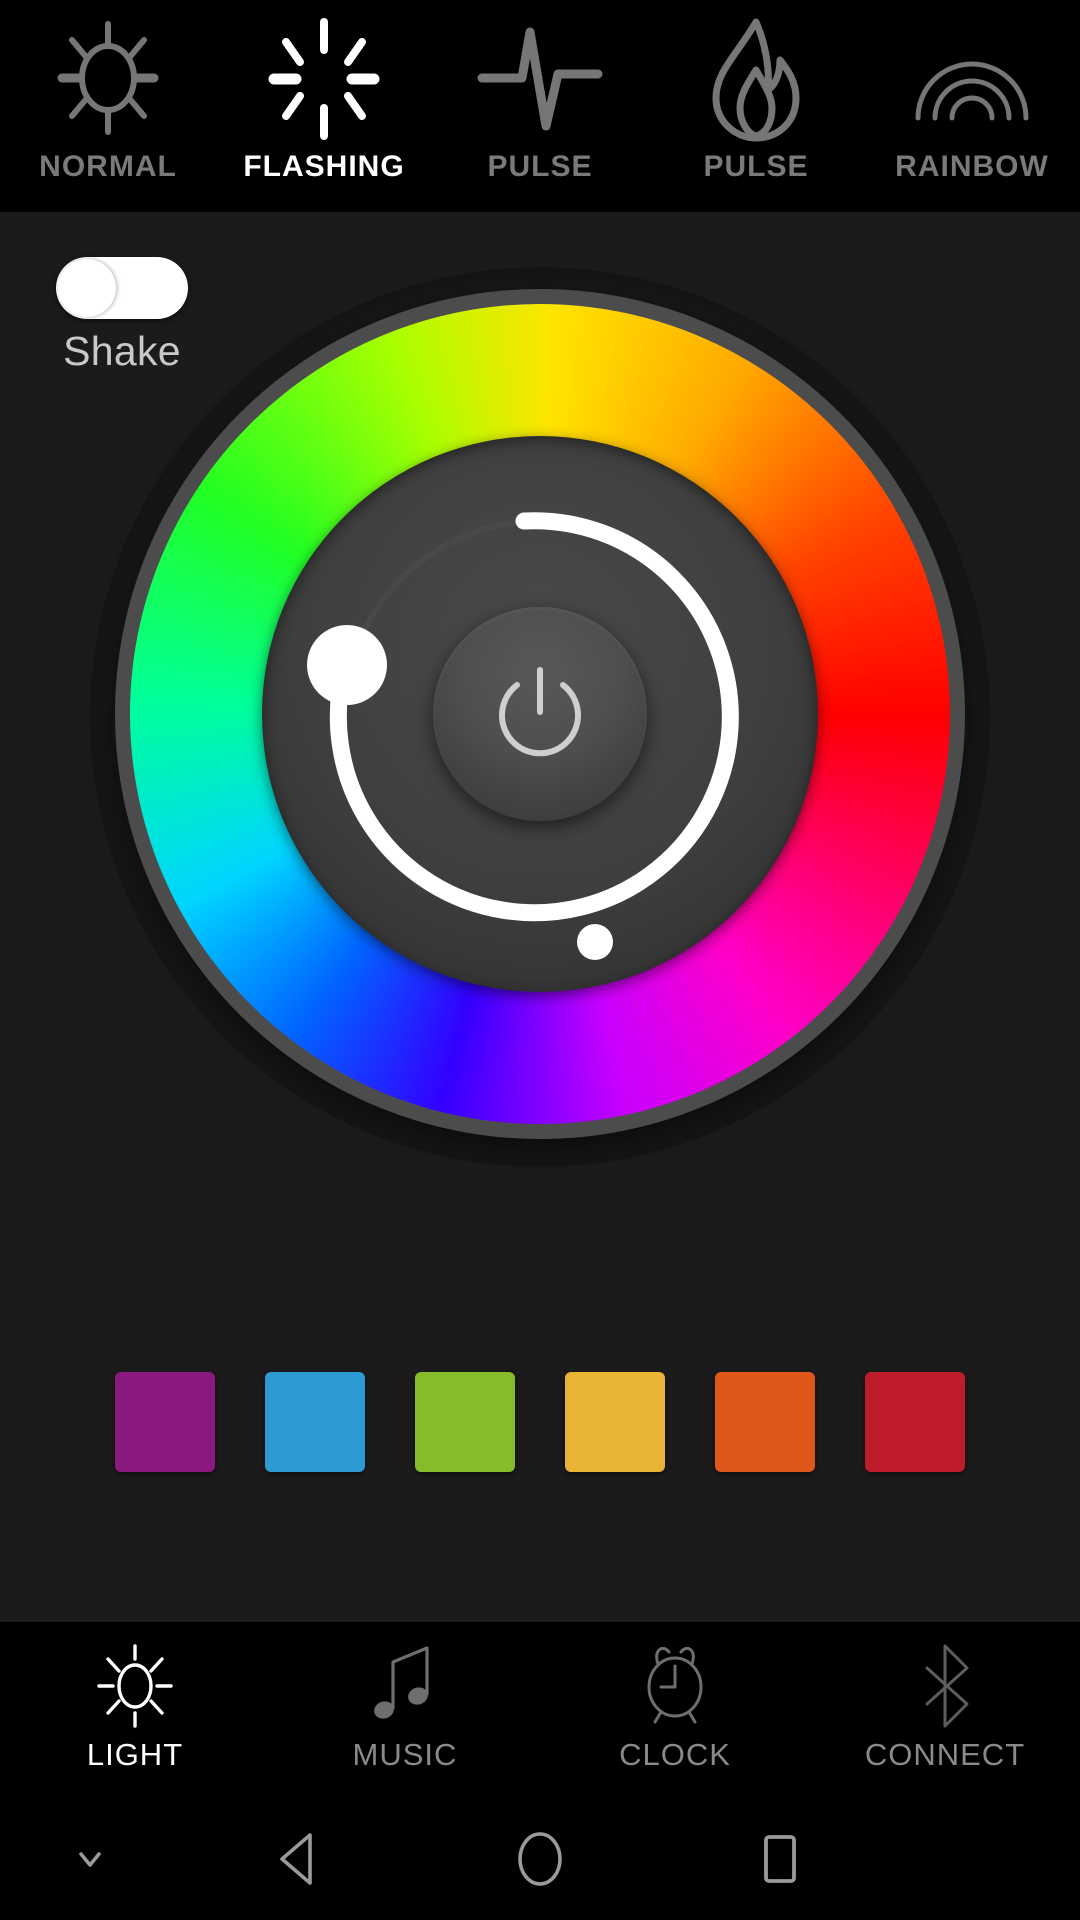 This screenshot has width=1080, height=1920. I want to click on bottom-navigation: LIGHT MUSIC CLOCK CONNECT, so click(540, 1709).